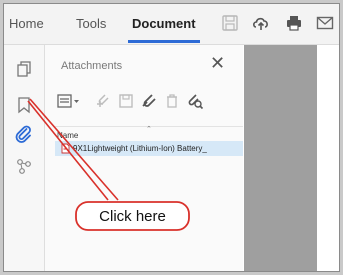 Image resolution: width=343 pixels, height=275 pixels. Describe the element at coordinates (24, 134) in the screenshot. I see `attachment-paperclip-icon` at that location.